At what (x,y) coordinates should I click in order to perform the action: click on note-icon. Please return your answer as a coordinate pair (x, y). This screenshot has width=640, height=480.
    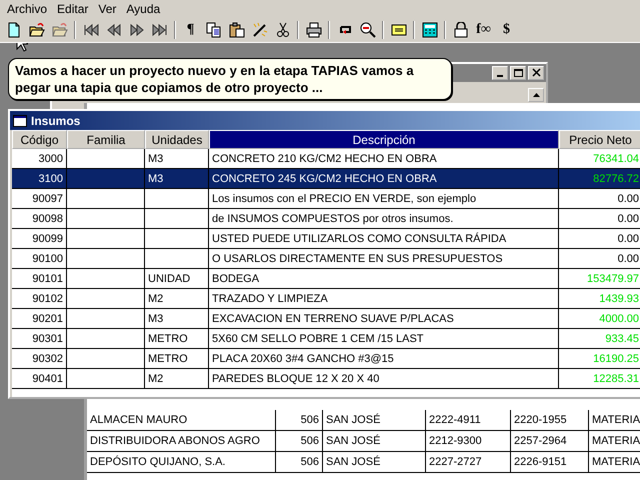
    Looking at the image, I should click on (398, 30).